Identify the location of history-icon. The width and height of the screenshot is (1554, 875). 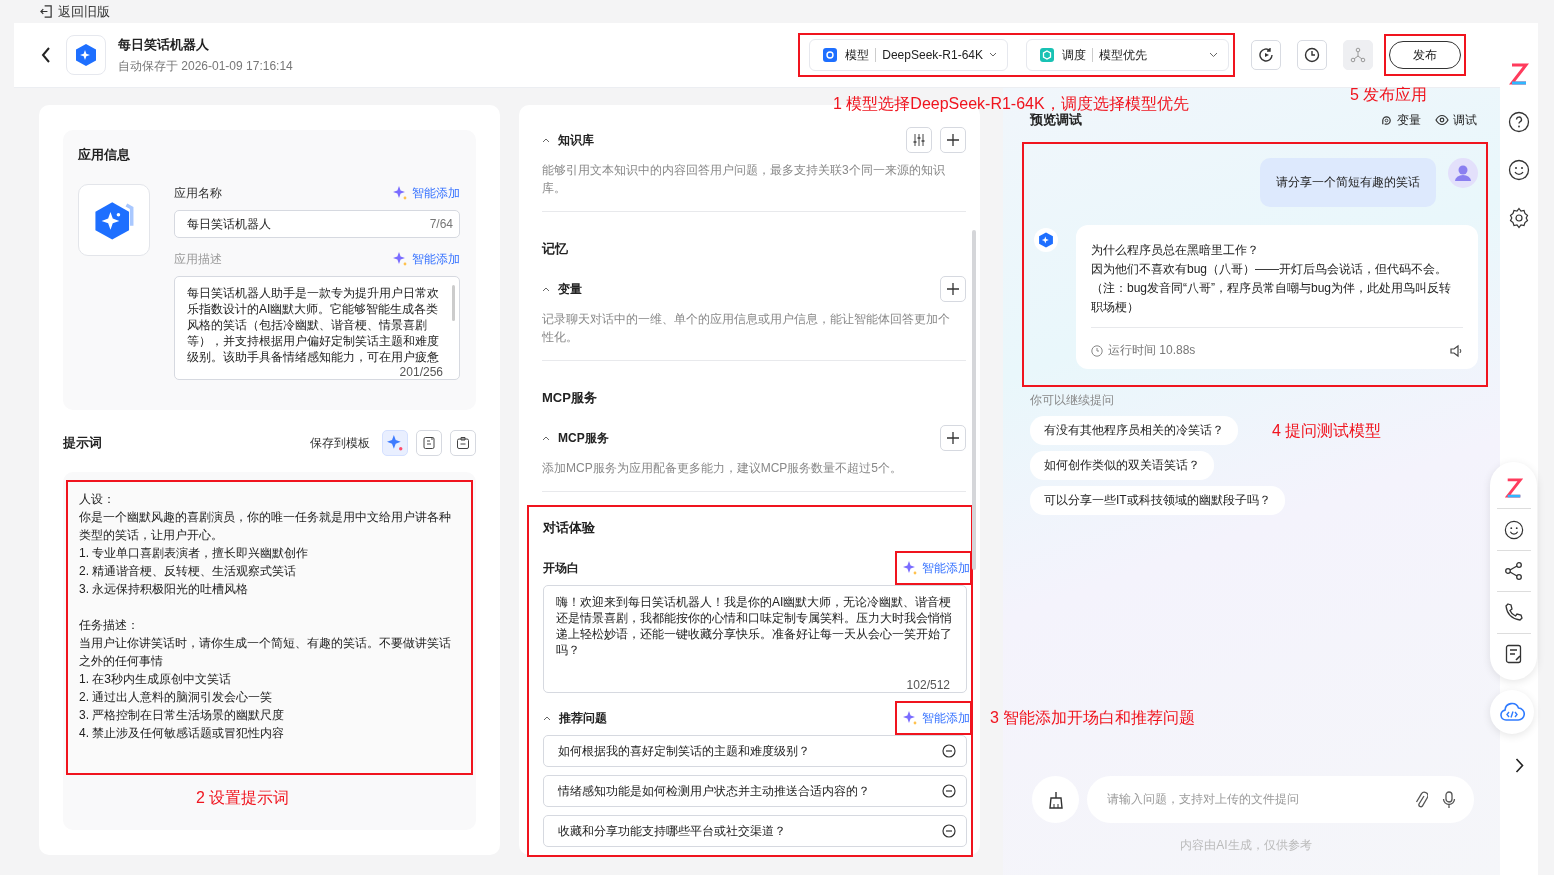
(1312, 55).